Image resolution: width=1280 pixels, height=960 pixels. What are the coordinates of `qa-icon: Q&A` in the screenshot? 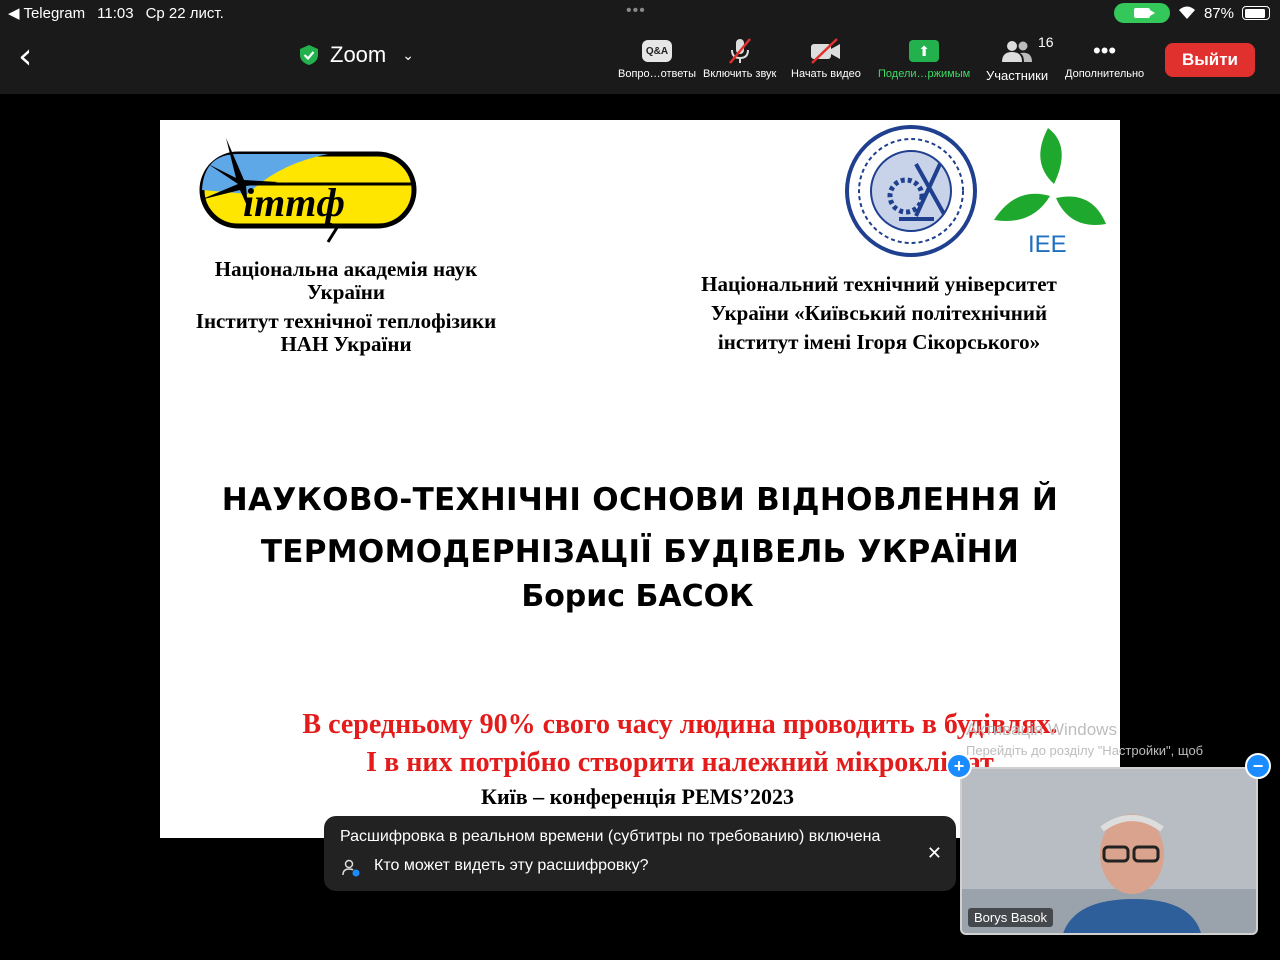 It's located at (656, 51).